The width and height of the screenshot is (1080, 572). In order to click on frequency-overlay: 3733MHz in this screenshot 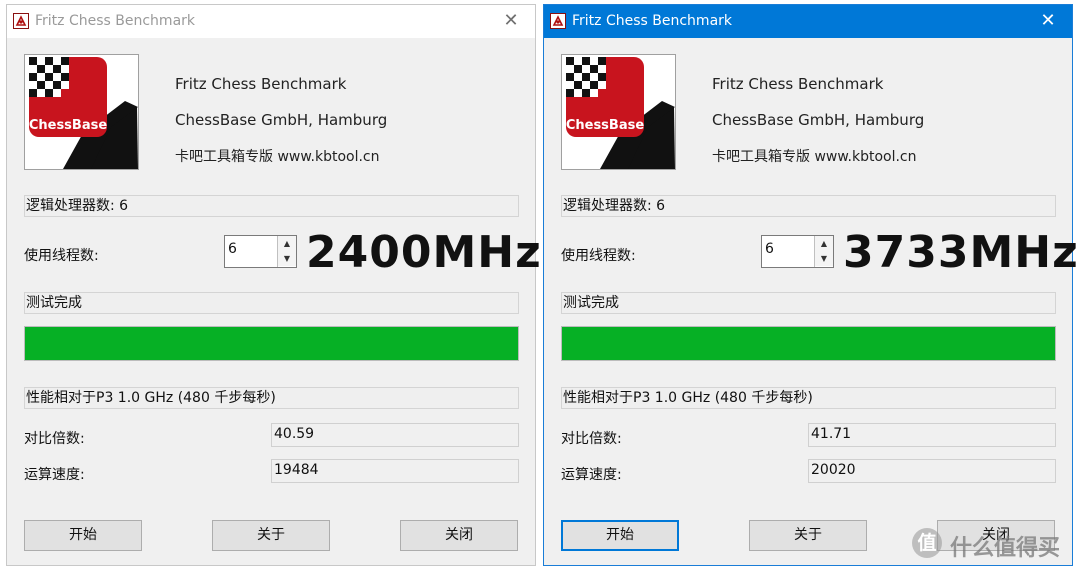, I will do `click(961, 252)`.